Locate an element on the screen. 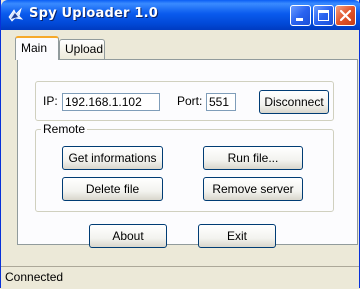 The image size is (360, 289). disconnect-button: Disconnect is located at coordinates (294, 102).